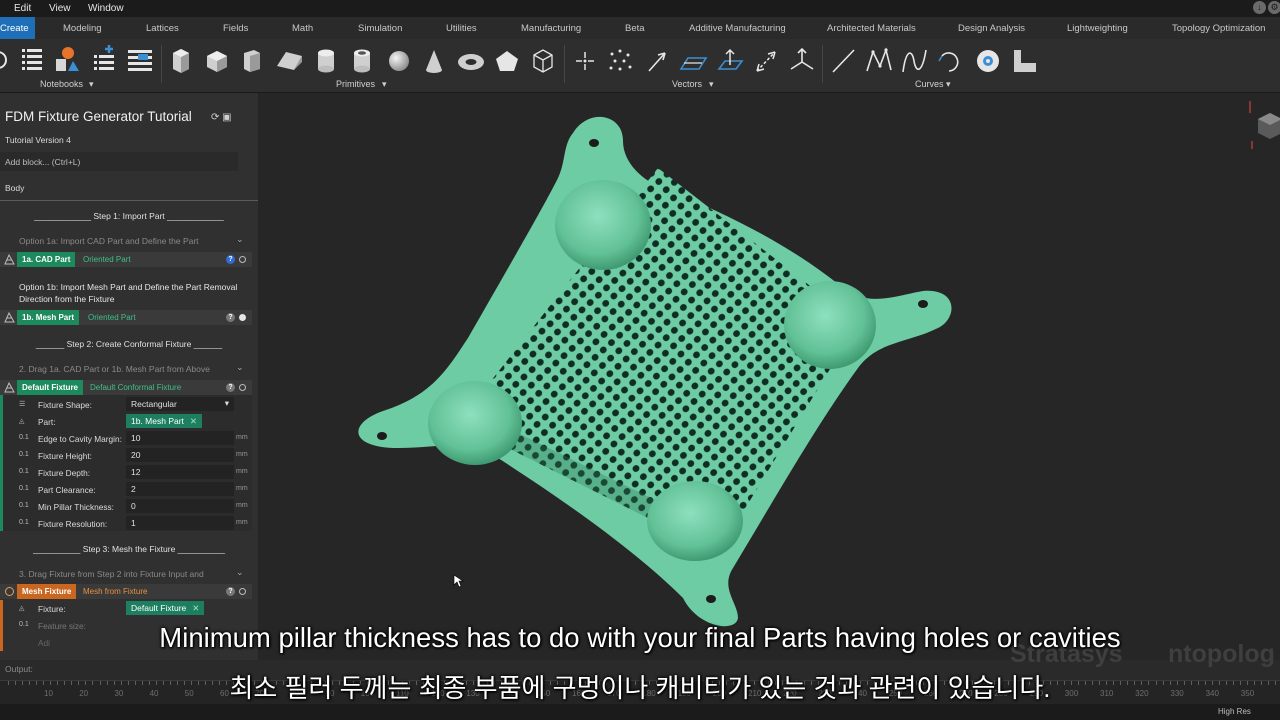  What do you see at coordinates (507, 60) in the screenshot?
I see `pentagon-icon` at bounding box center [507, 60].